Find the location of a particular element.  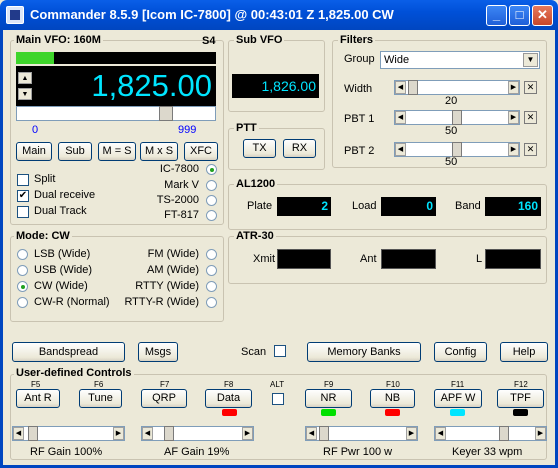

nb-led is located at coordinates (392, 412).